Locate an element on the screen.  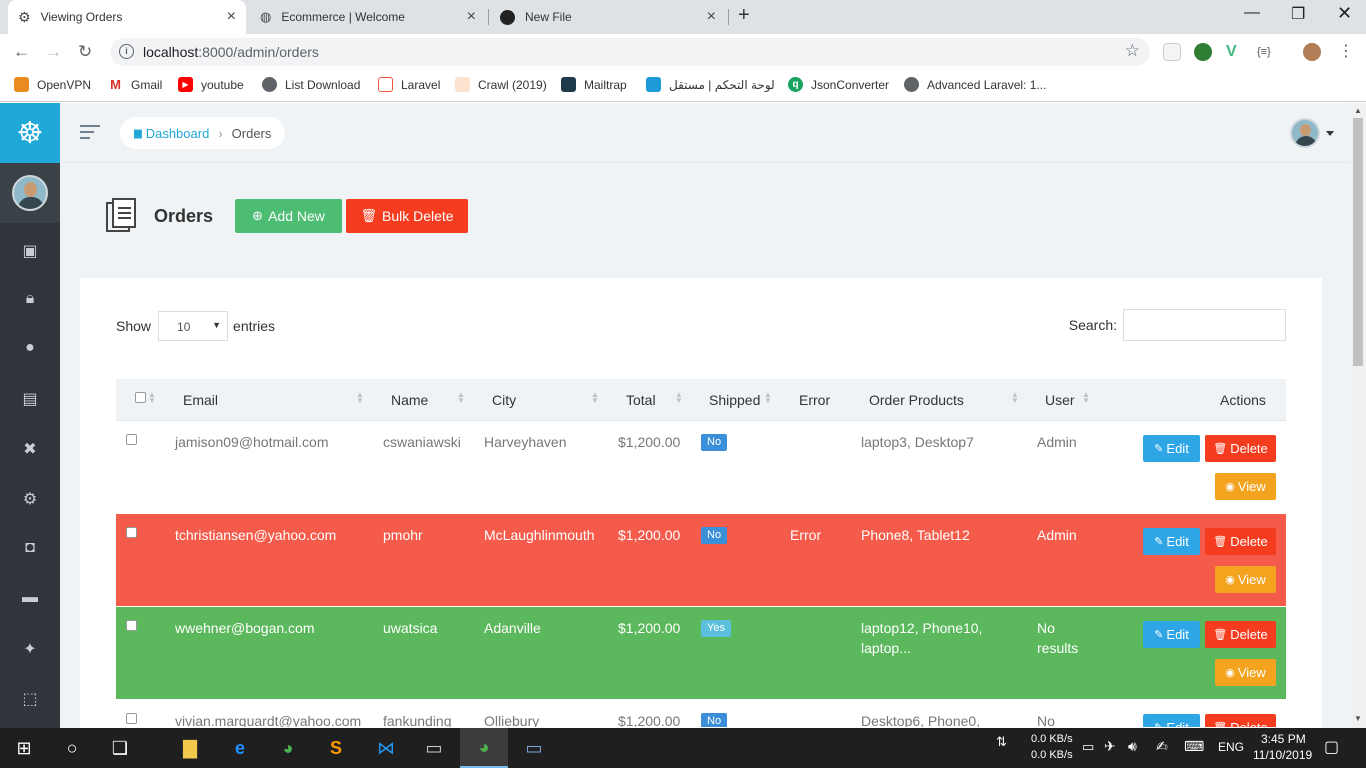
page-scrollbar: ▲ ▼ is located at coordinates (1358, 415).